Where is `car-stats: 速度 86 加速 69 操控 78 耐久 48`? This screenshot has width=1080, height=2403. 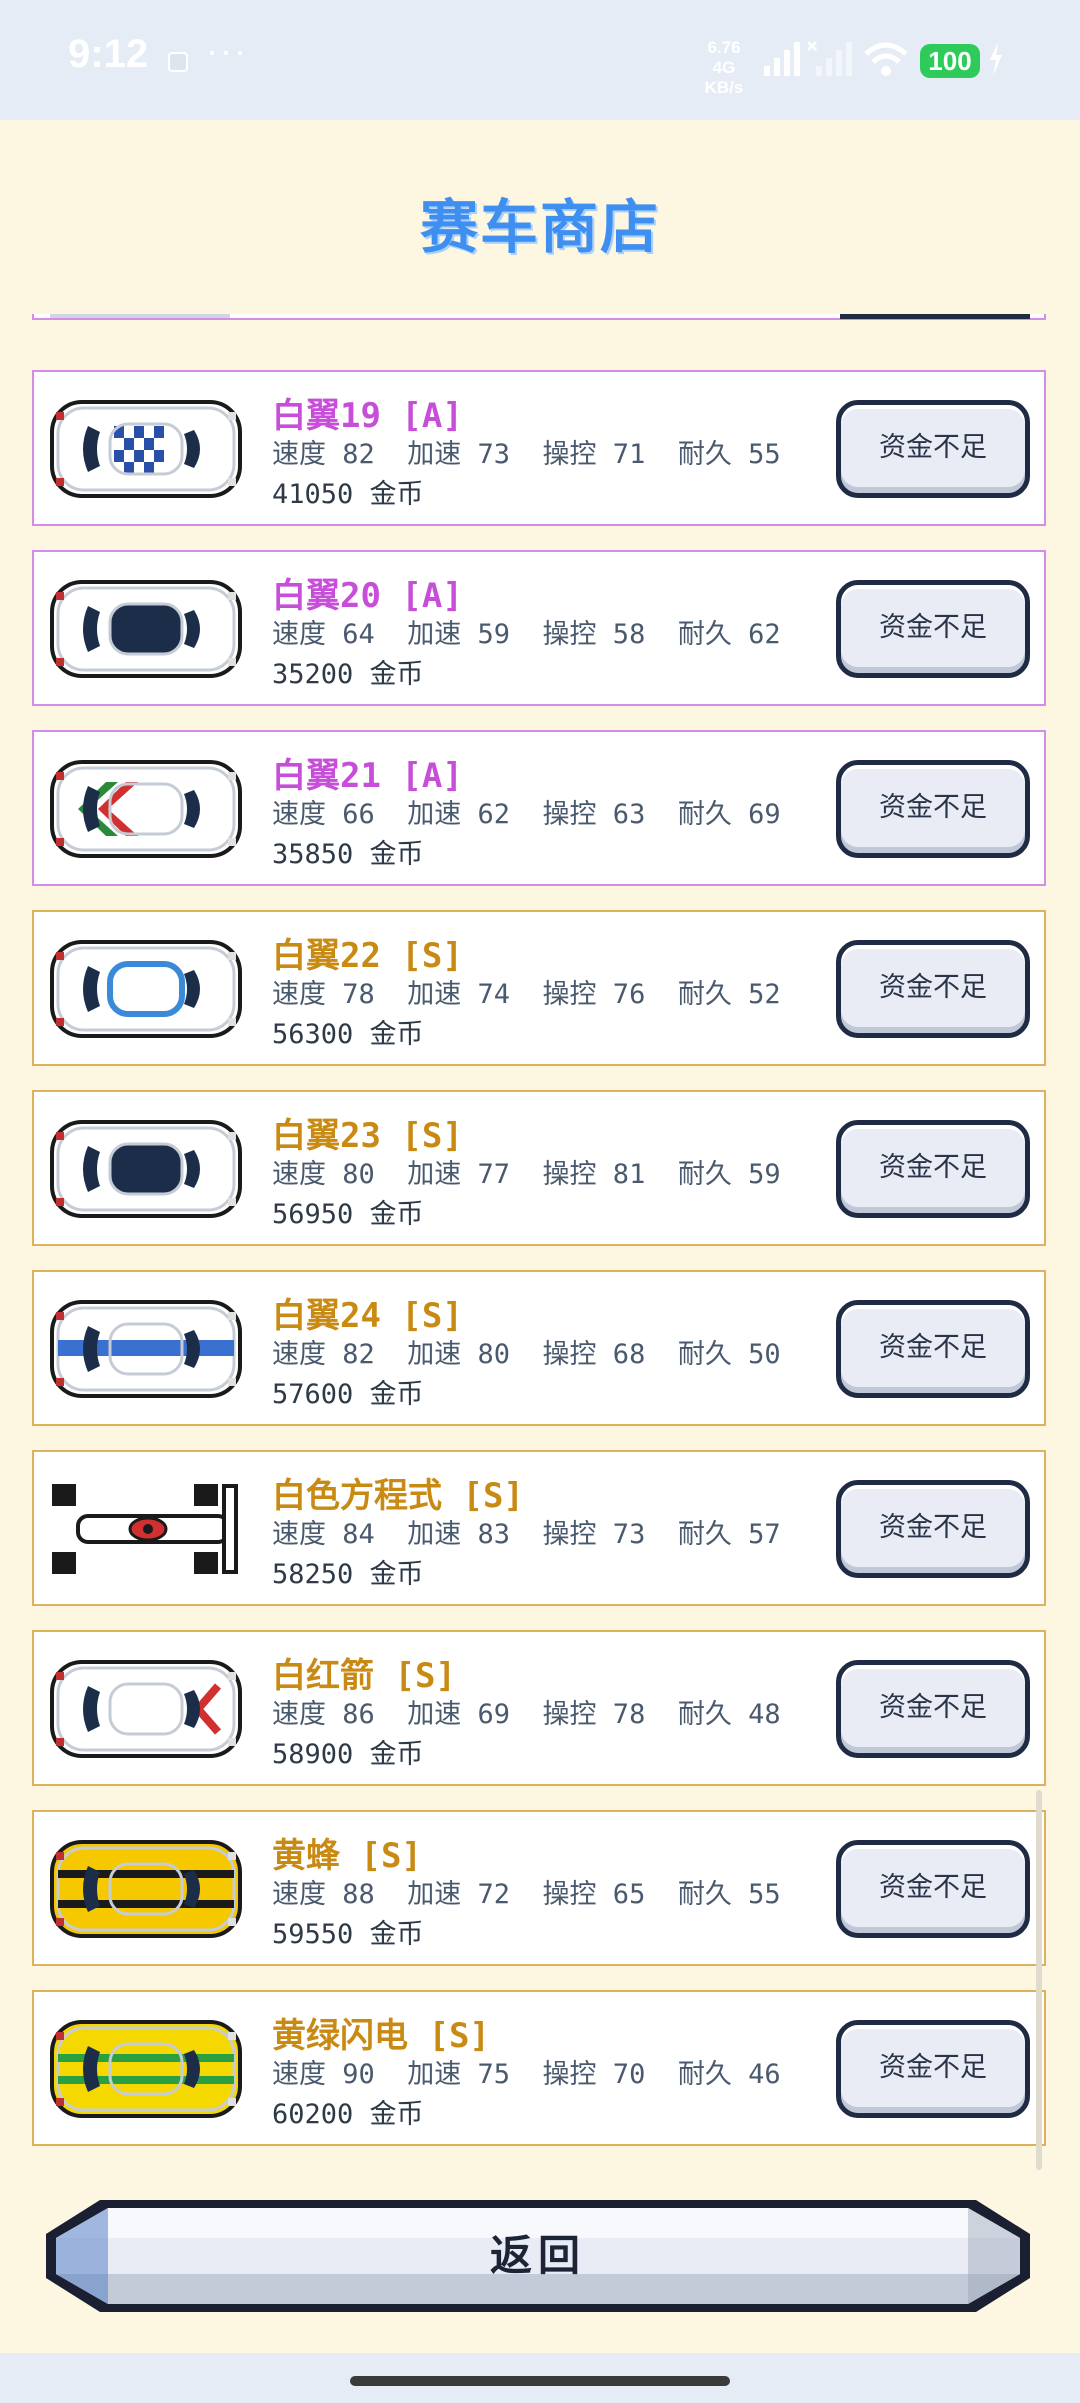
car-stats: 速度 86 加速 69 操控 78 耐久 48 is located at coordinates (526, 1714).